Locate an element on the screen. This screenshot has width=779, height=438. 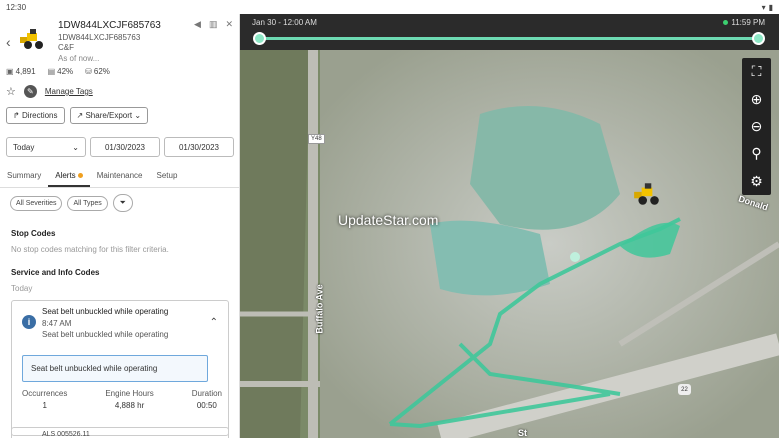
road-label-buffalo: Buffalo Ave is located at coordinates (319, 309).